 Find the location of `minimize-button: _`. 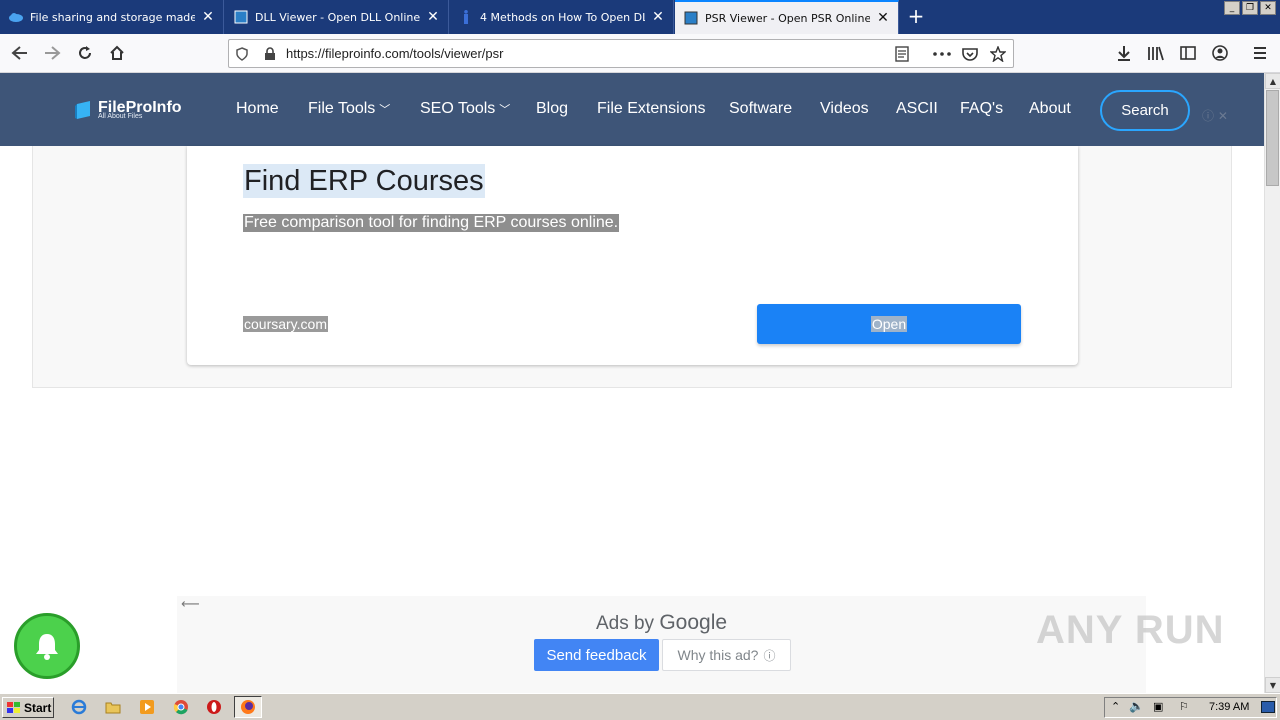

minimize-button: _ is located at coordinates (1232, 8).